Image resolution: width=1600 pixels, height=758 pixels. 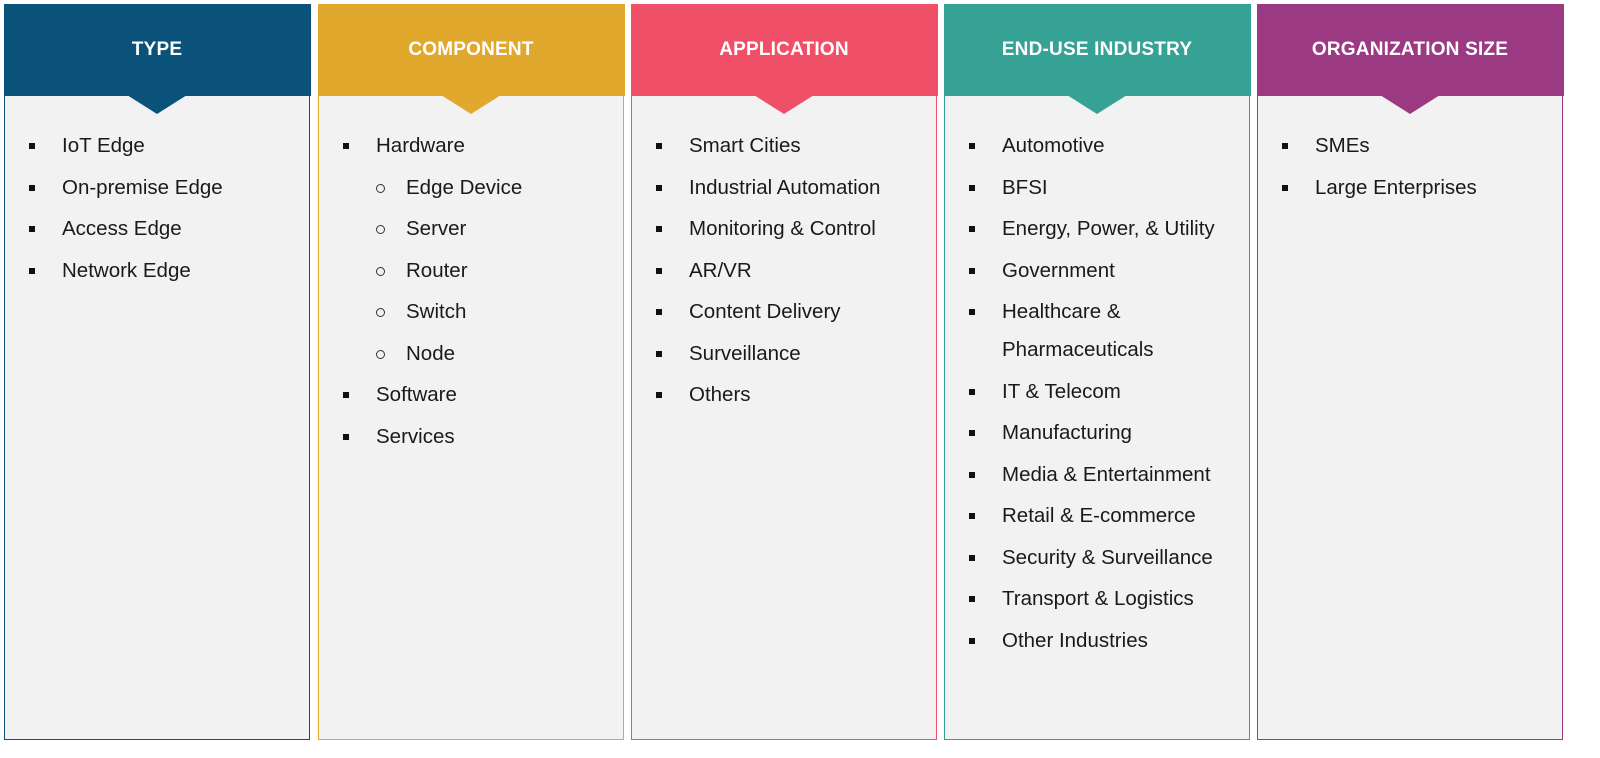 I want to click on item-label: Access Edge, so click(x=122, y=228).